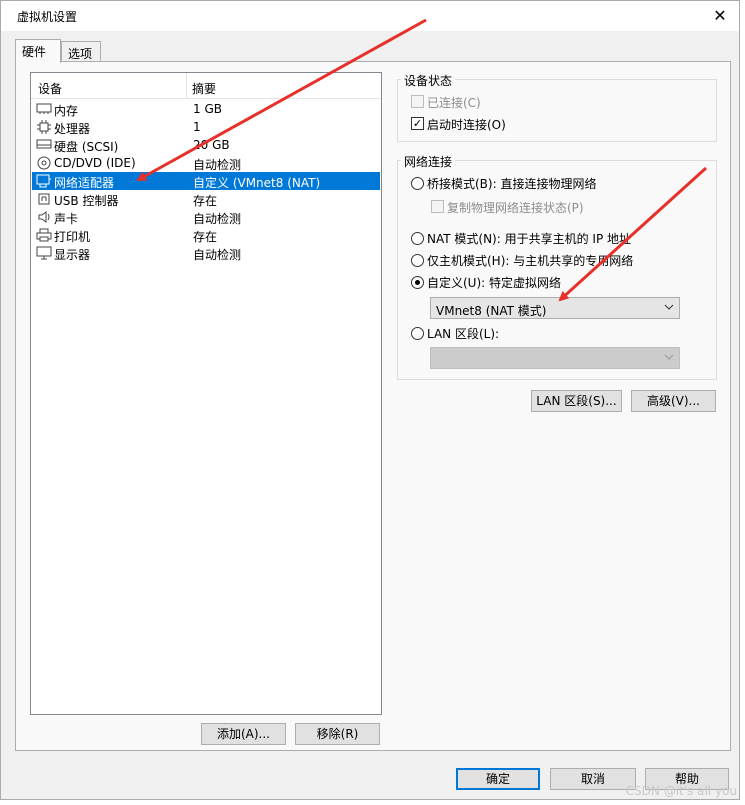 The width and height of the screenshot is (745, 805). What do you see at coordinates (44, 199) in the screenshot?
I see `usb-icon` at bounding box center [44, 199].